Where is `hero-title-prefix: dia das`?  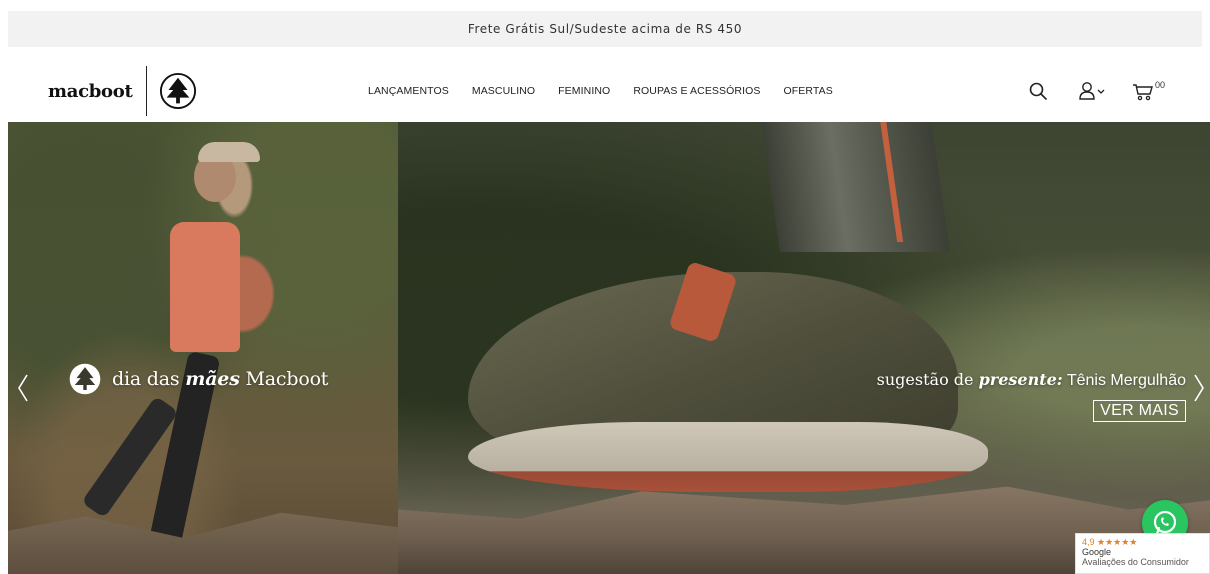
hero-title-prefix: dia das is located at coordinates (149, 379).